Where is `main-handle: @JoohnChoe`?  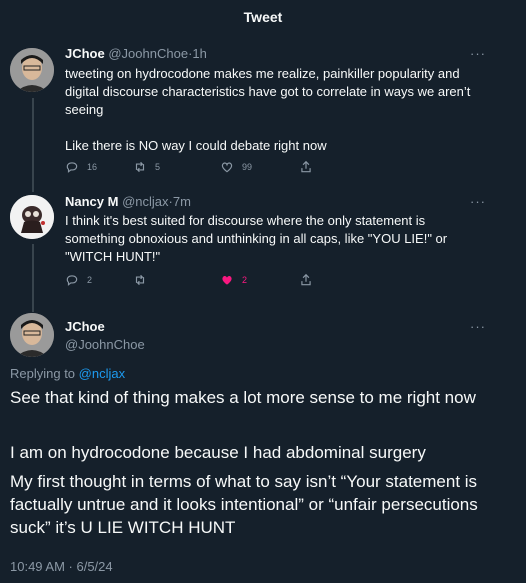
main-handle: @JoohnChoe is located at coordinates (105, 344).